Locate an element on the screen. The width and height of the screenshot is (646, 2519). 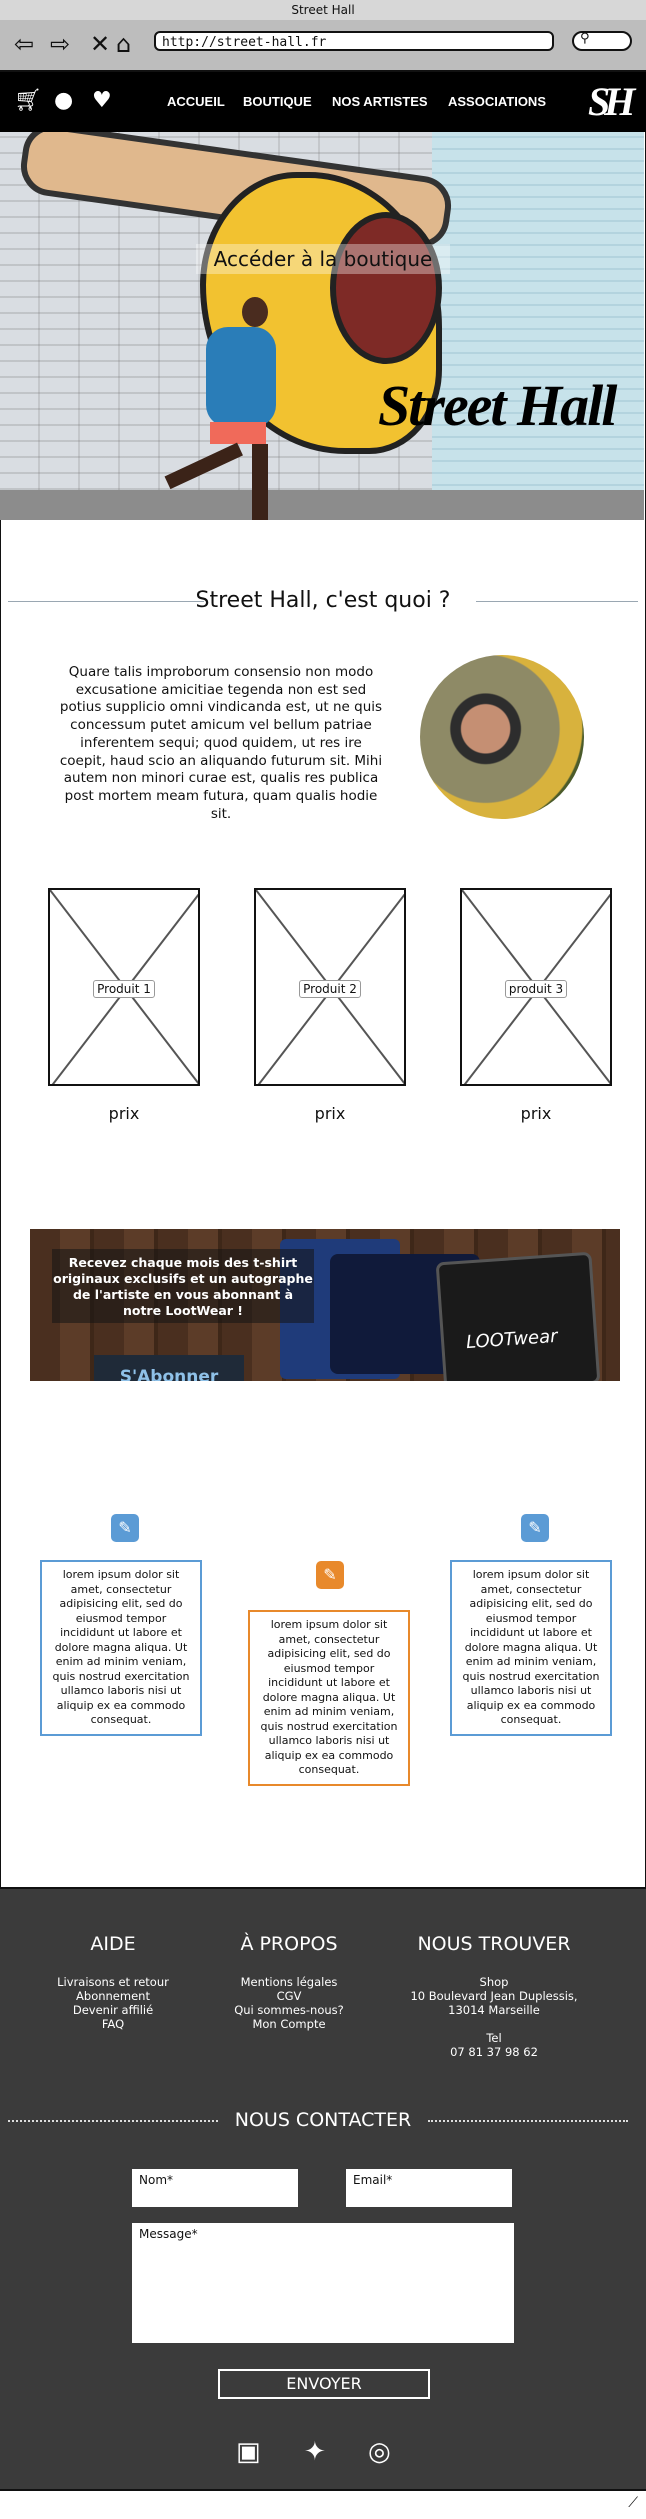
address-line: 13014 Marseille is located at coordinates (494, 2010).